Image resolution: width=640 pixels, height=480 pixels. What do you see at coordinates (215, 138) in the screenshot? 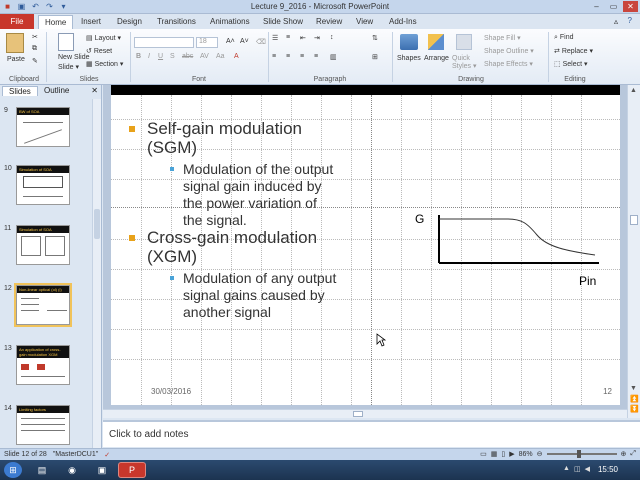
I see `bullet-sgm: Self-gain modulation (SGM)` at bounding box center [215, 138].